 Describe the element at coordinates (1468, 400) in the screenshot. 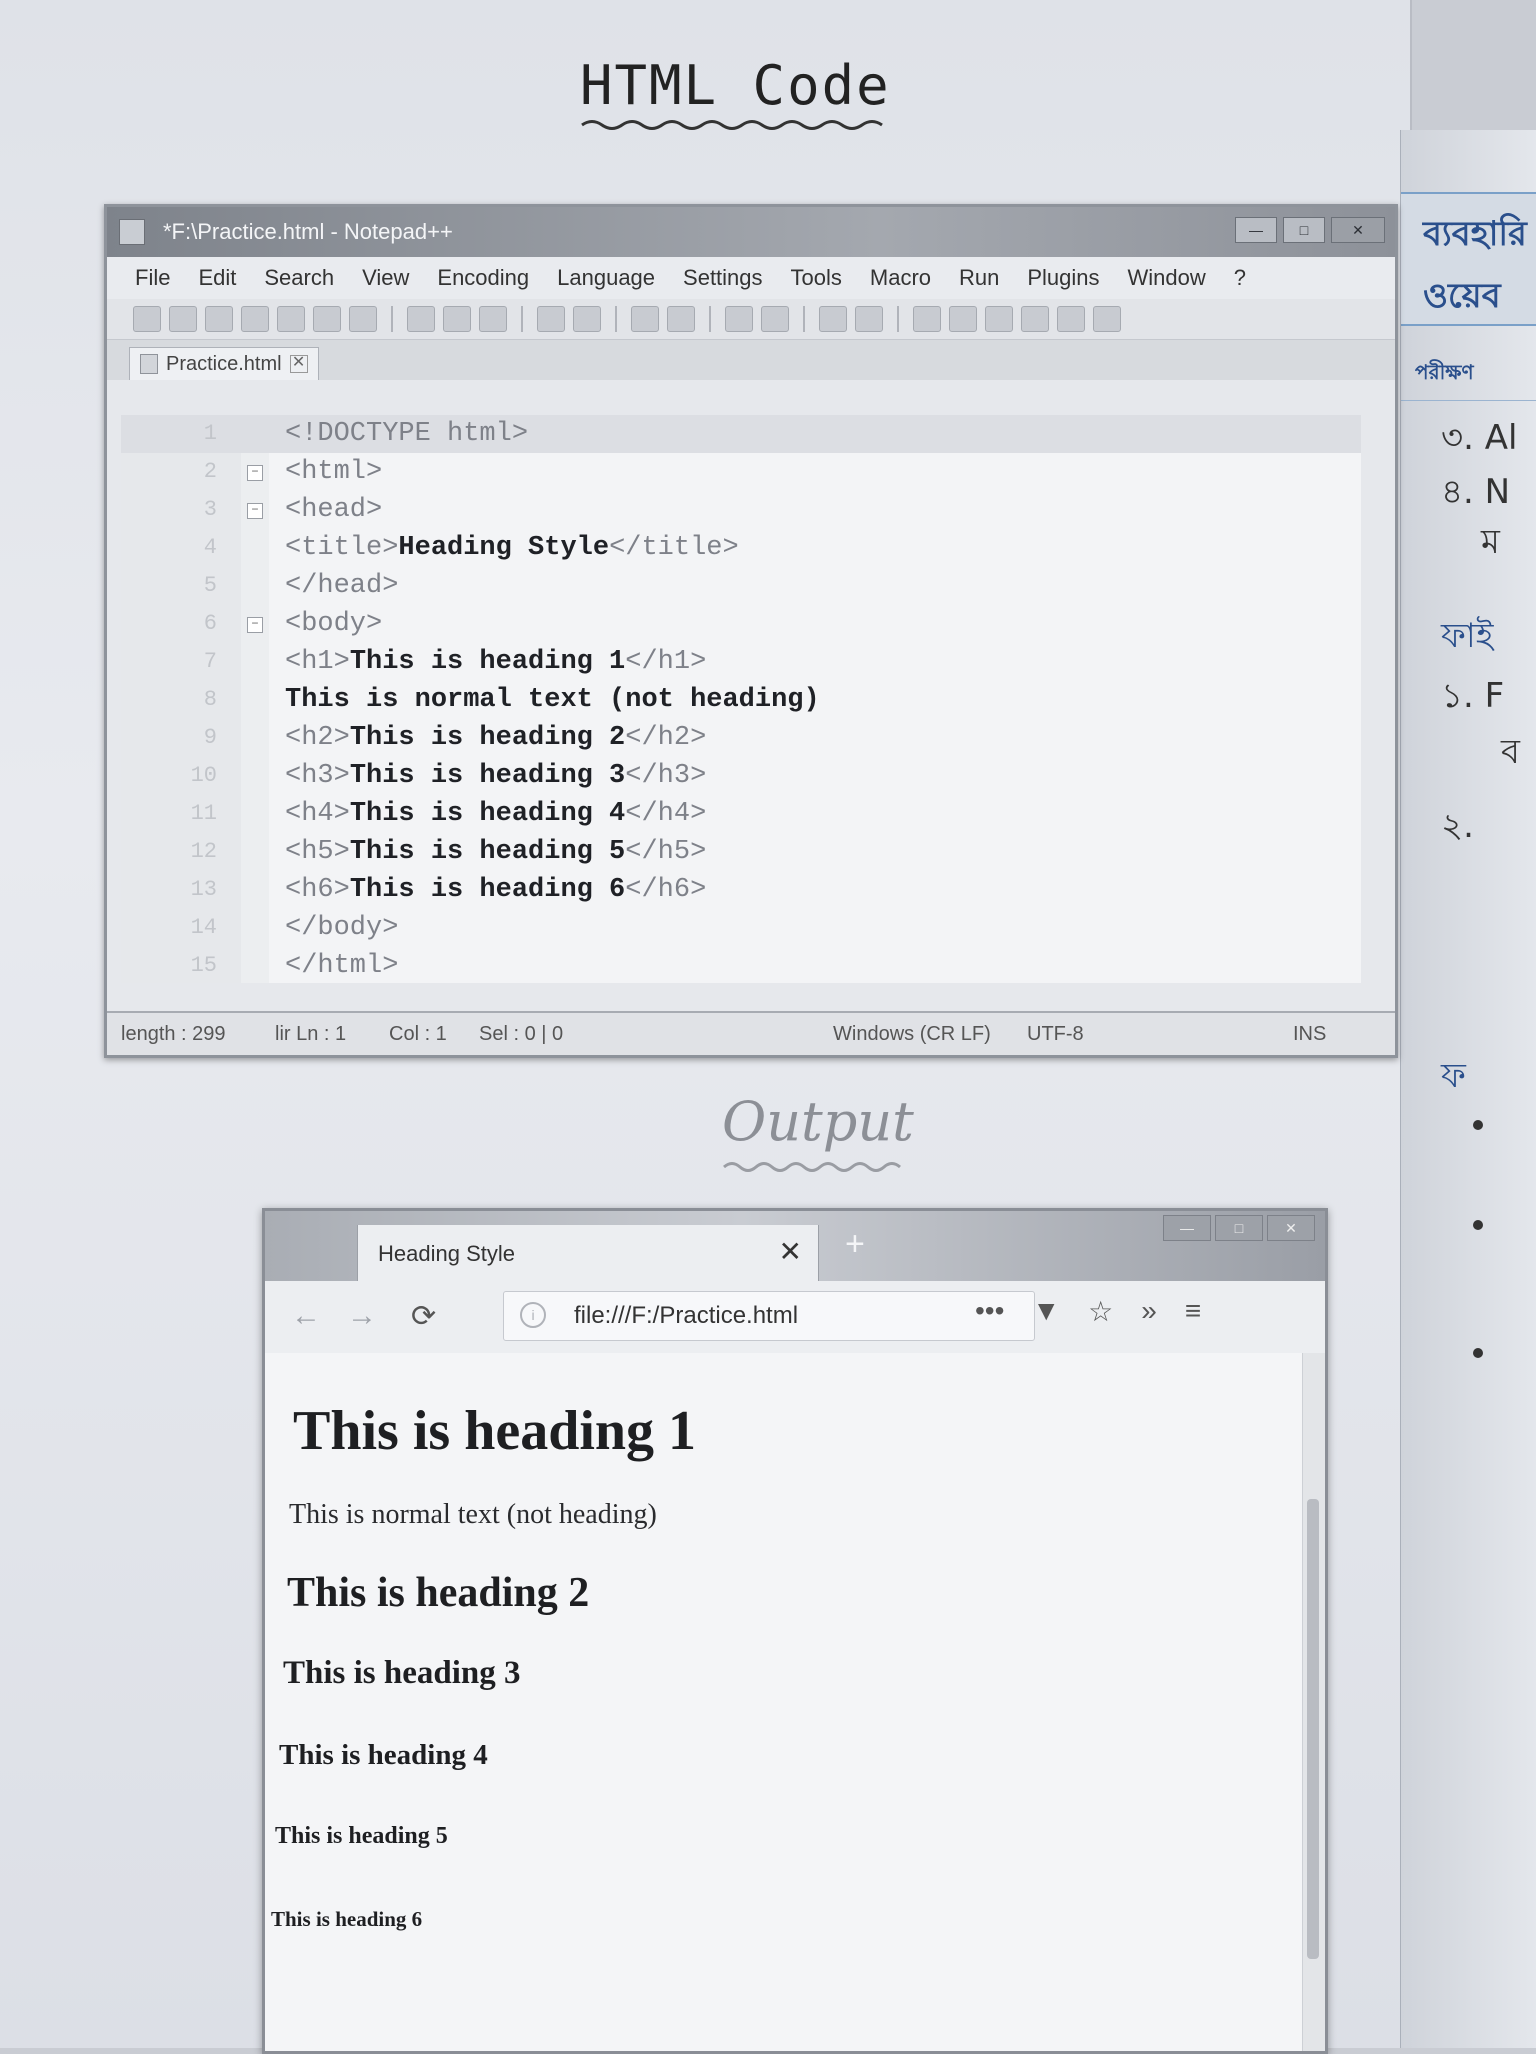

I see `side-rule` at that location.